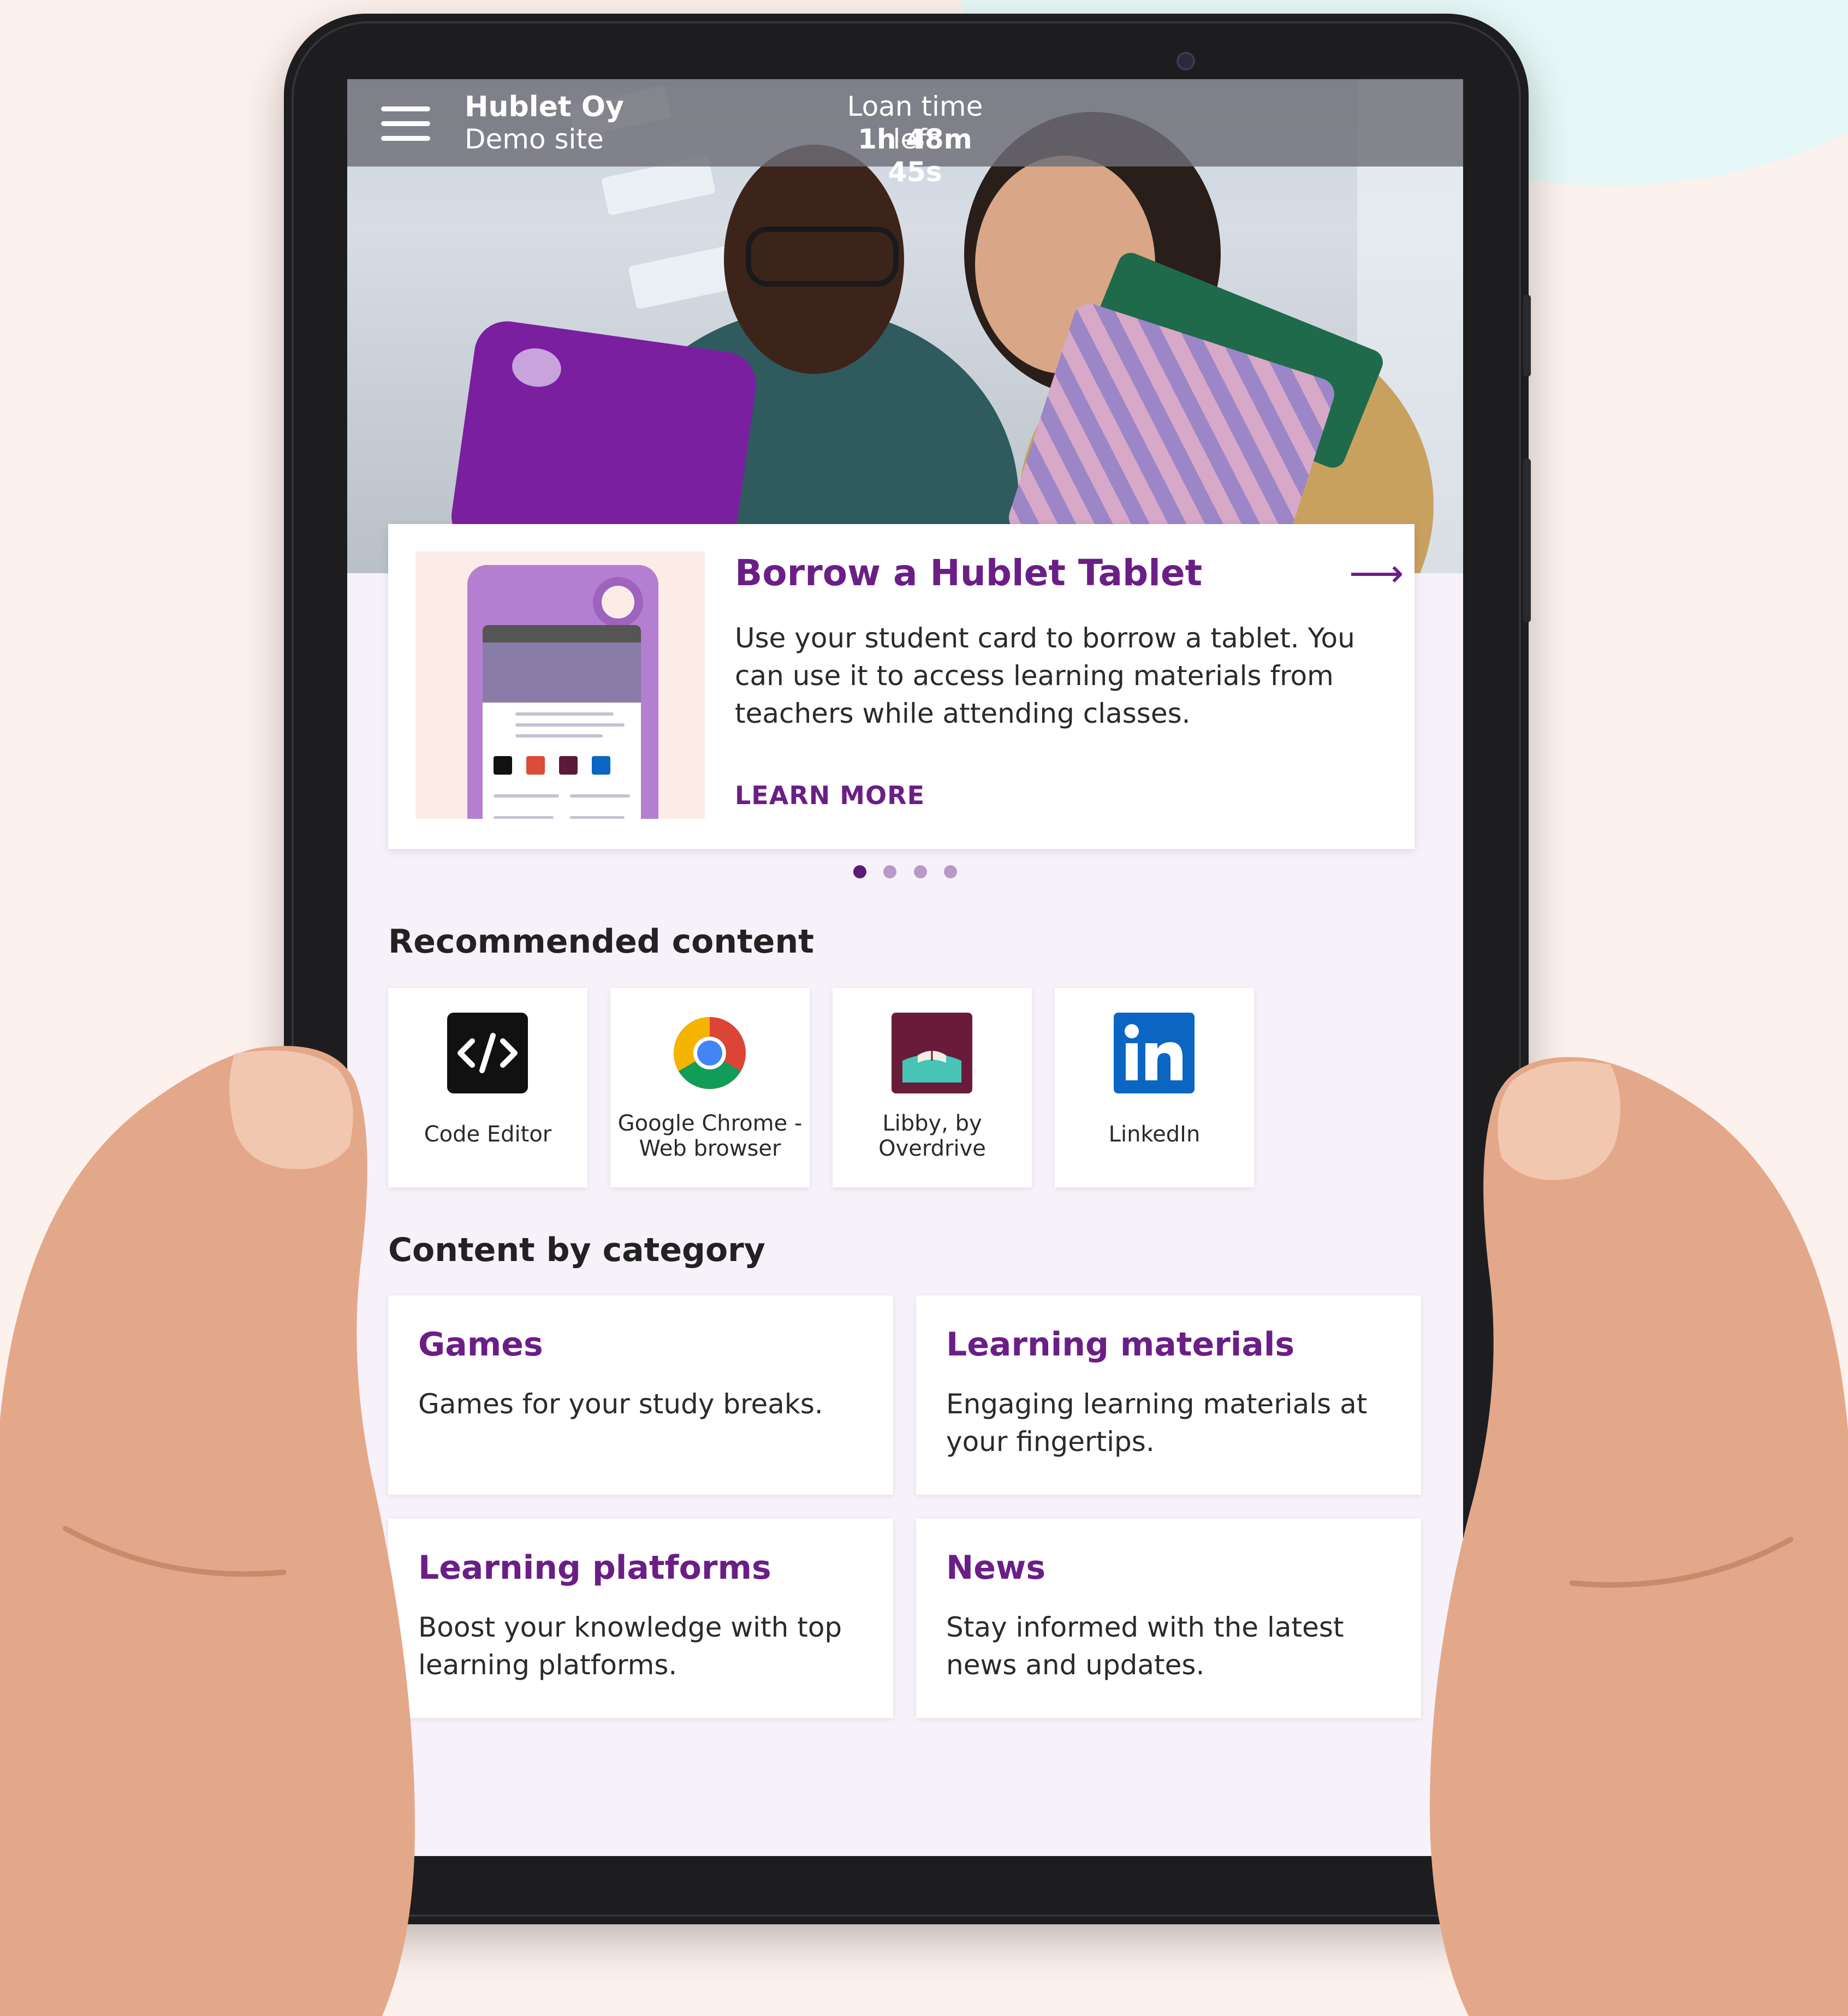 The height and width of the screenshot is (2016, 1848). I want to click on mini-tablet-screen, so click(562, 722).